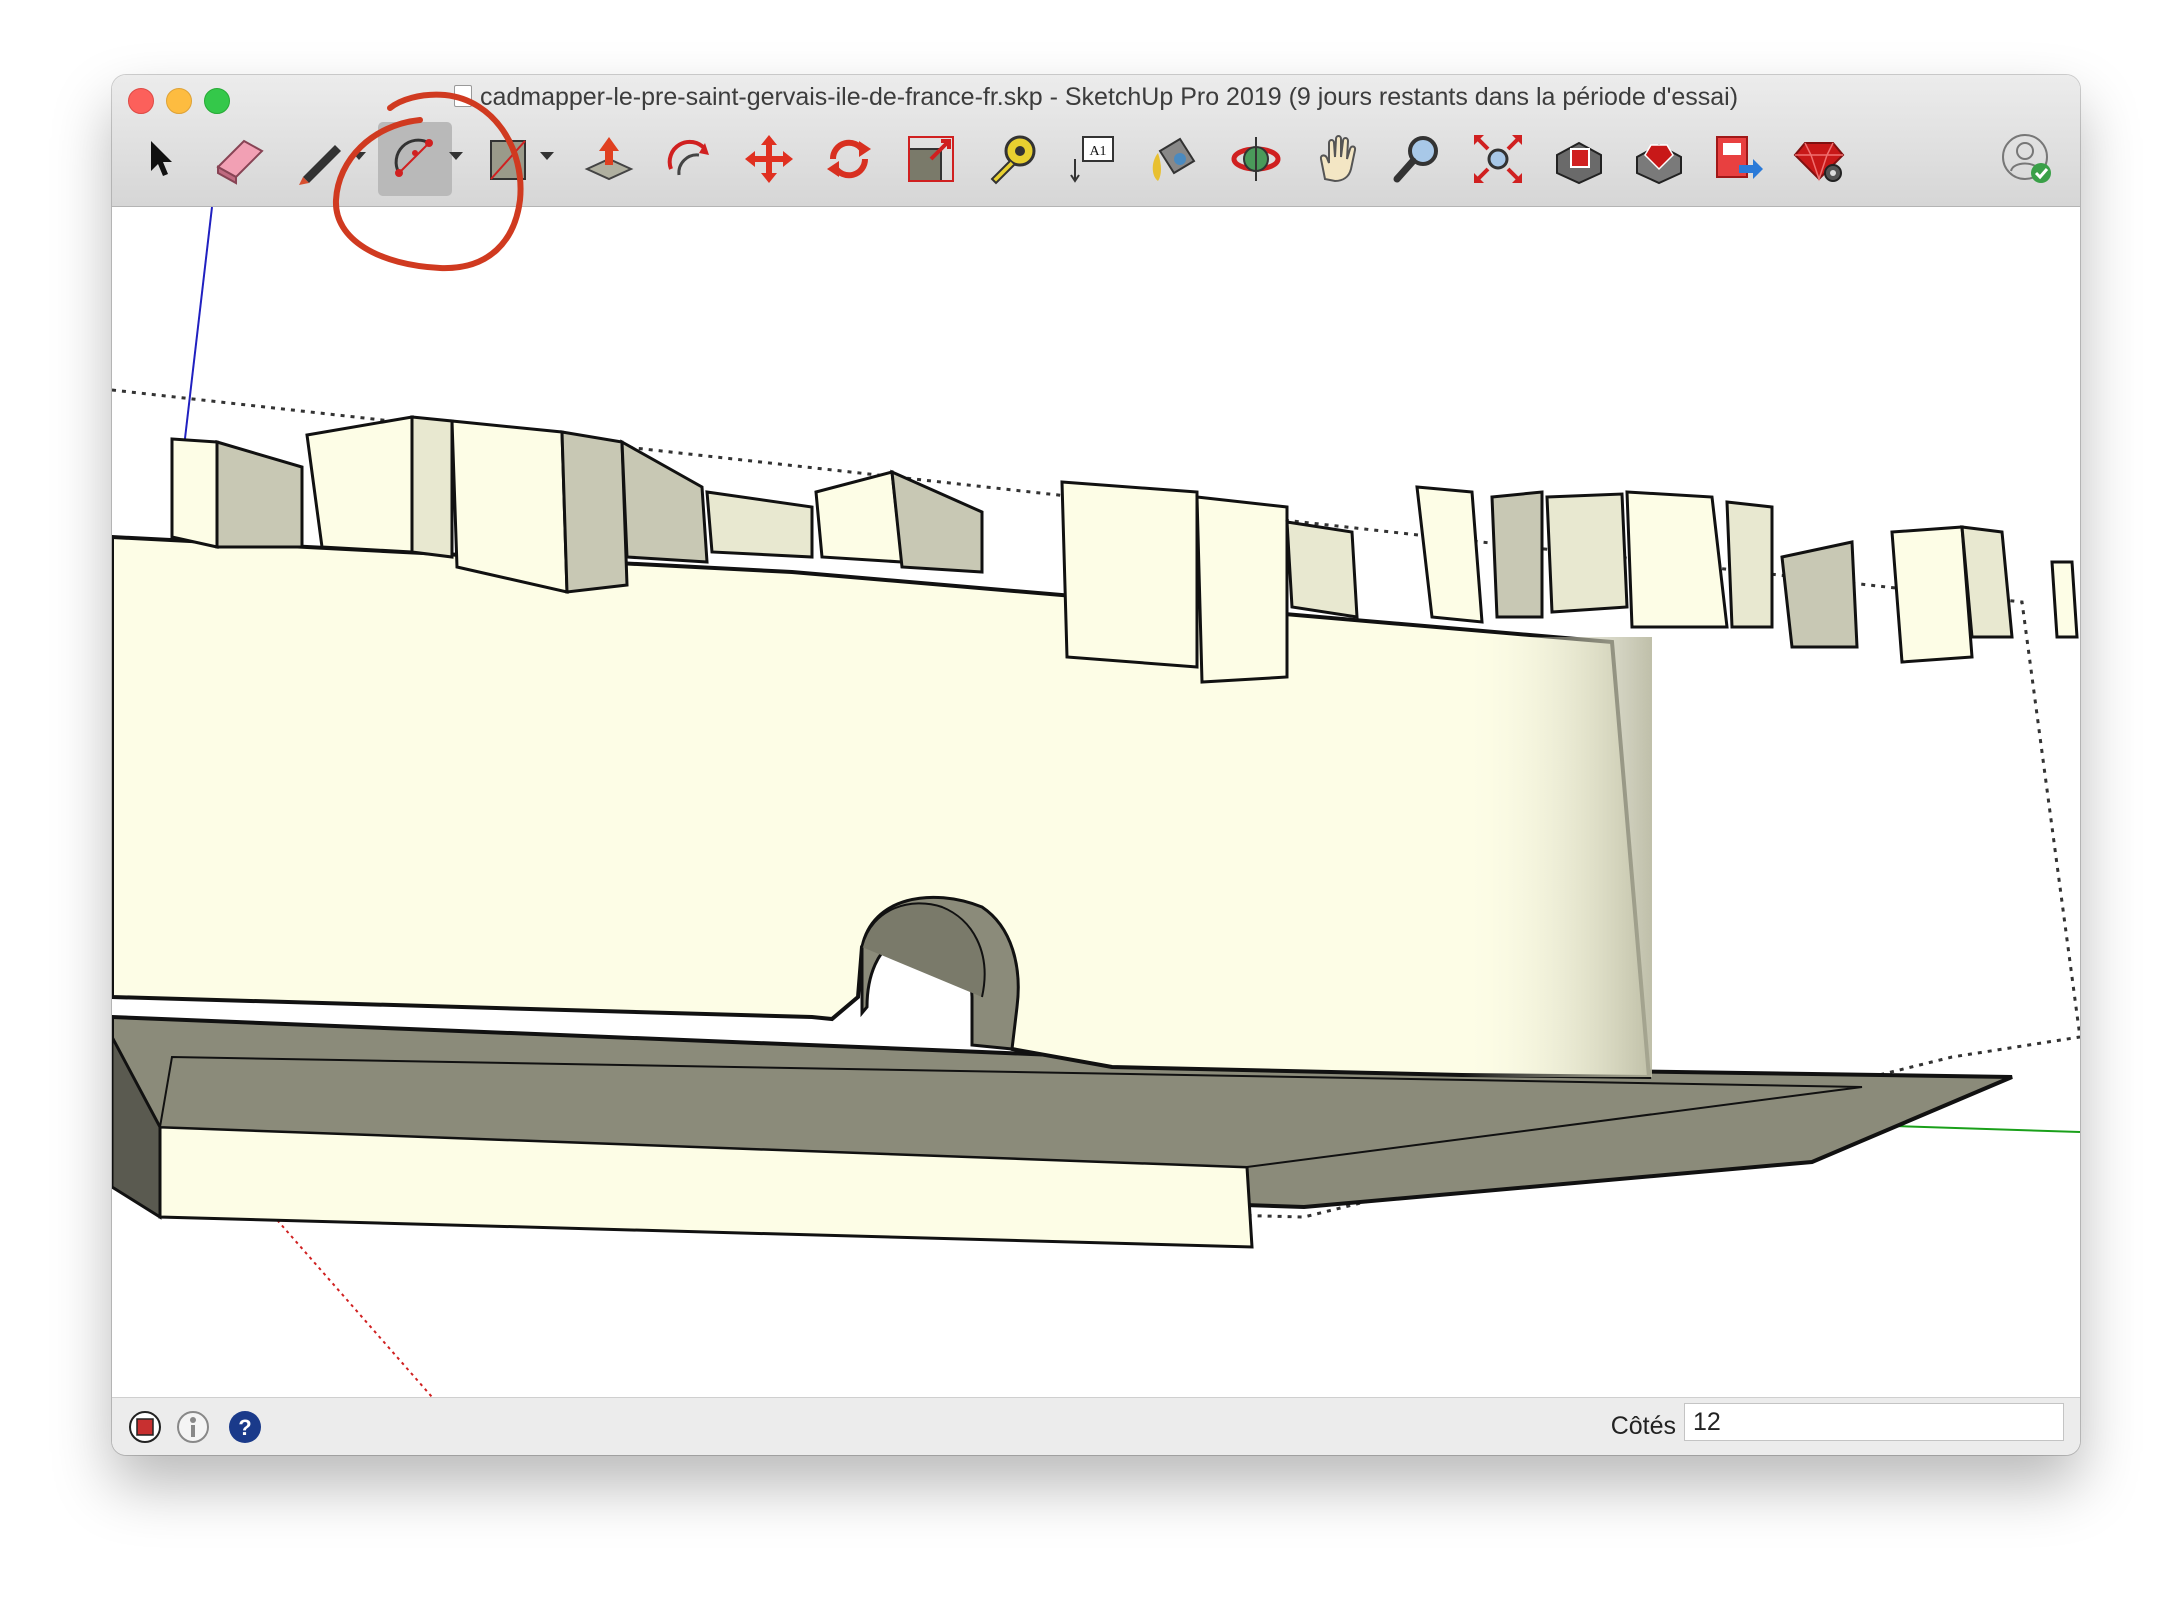 This screenshot has width=2184, height=1598. What do you see at coordinates (161, 158) in the screenshot?
I see `arrow-cursor-icon` at bounding box center [161, 158].